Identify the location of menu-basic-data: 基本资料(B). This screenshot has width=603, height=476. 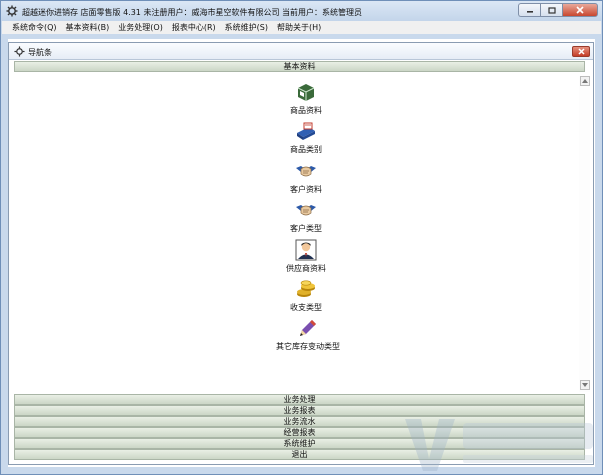
(88, 27).